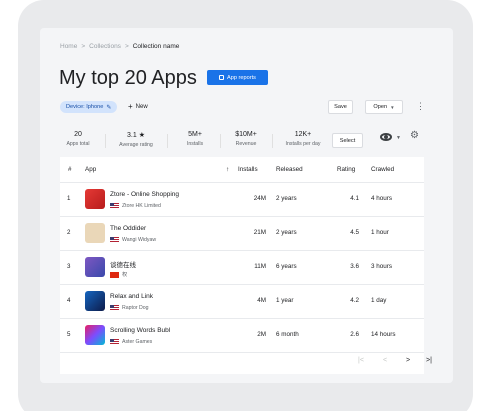 The width and height of the screenshot is (489, 411). I want to click on installs-value: 24M, so click(259, 198).